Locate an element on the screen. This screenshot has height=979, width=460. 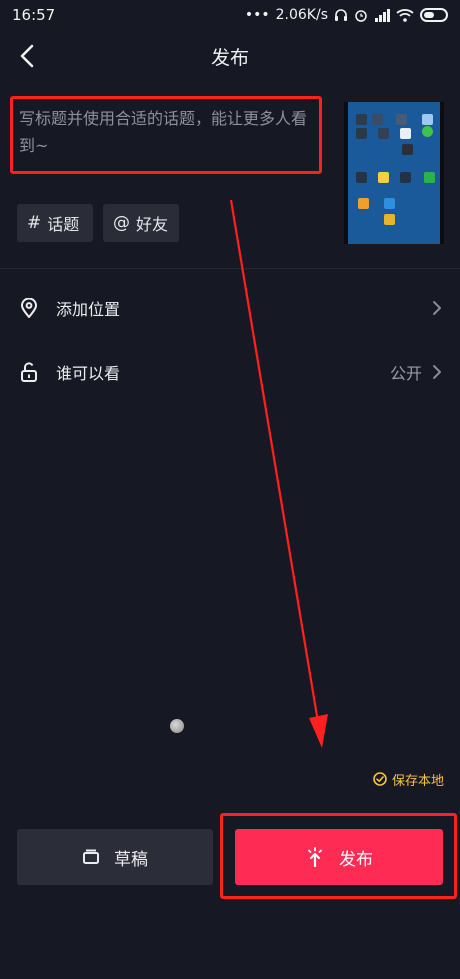
check-circle-icon is located at coordinates (380, 779).